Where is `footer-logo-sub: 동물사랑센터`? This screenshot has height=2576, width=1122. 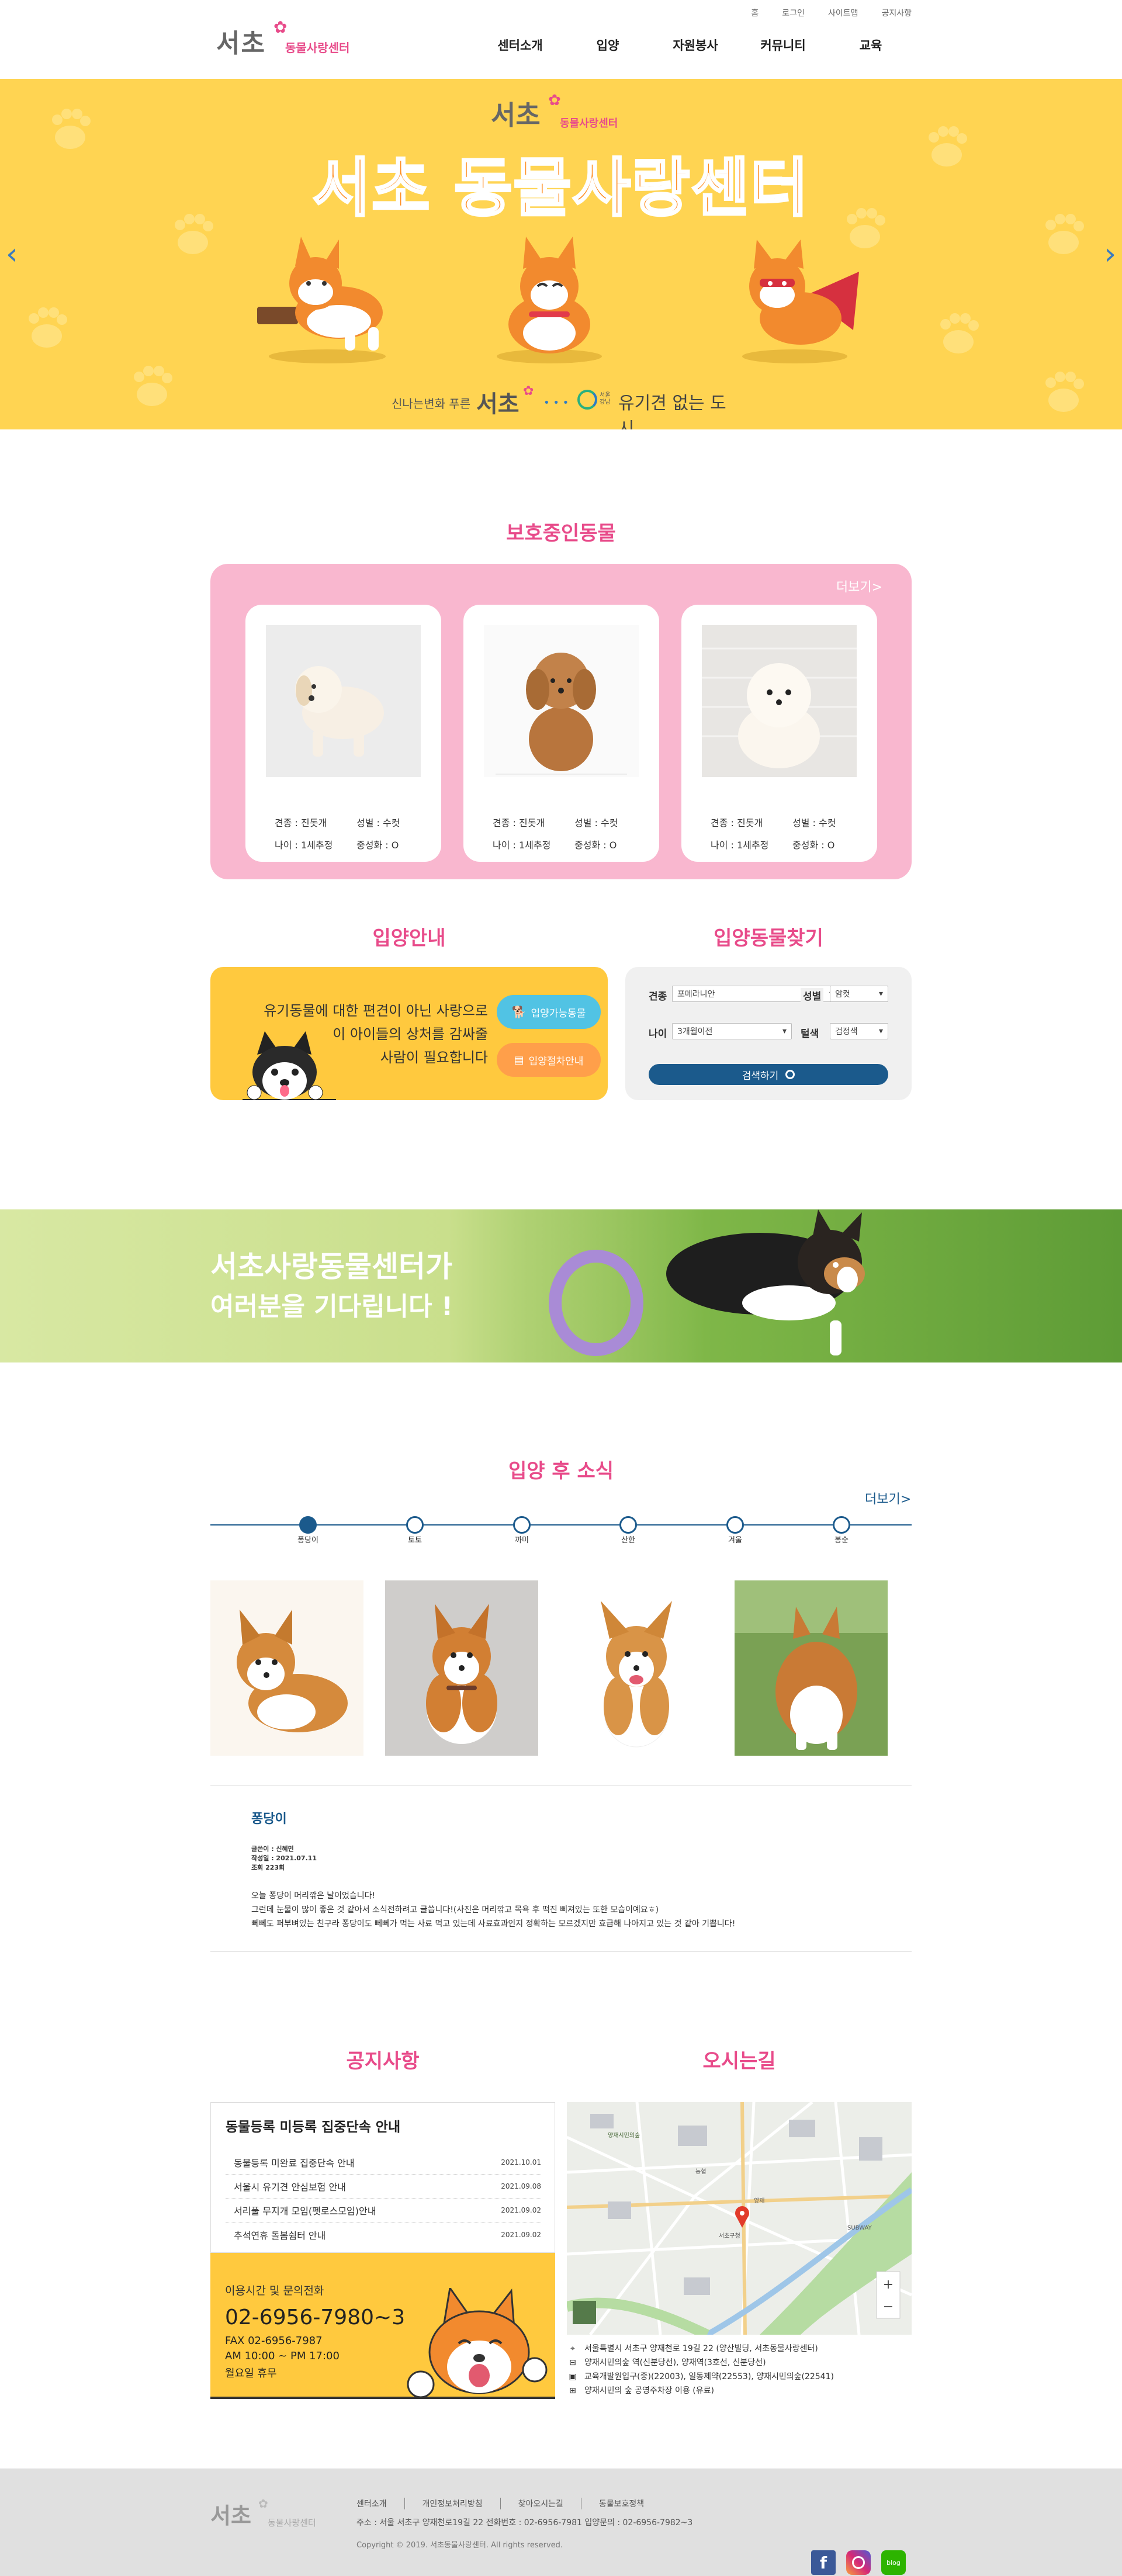
footer-logo-sub: 동물사랑센터 is located at coordinates (292, 2523).